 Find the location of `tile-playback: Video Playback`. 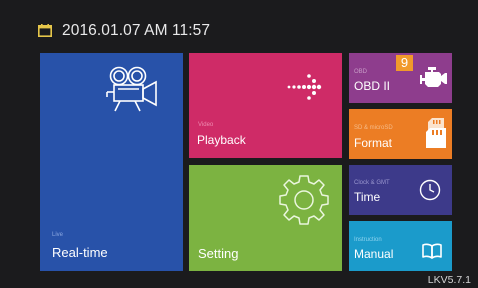

tile-playback: Video Playback is located at coordinates (265, 105).